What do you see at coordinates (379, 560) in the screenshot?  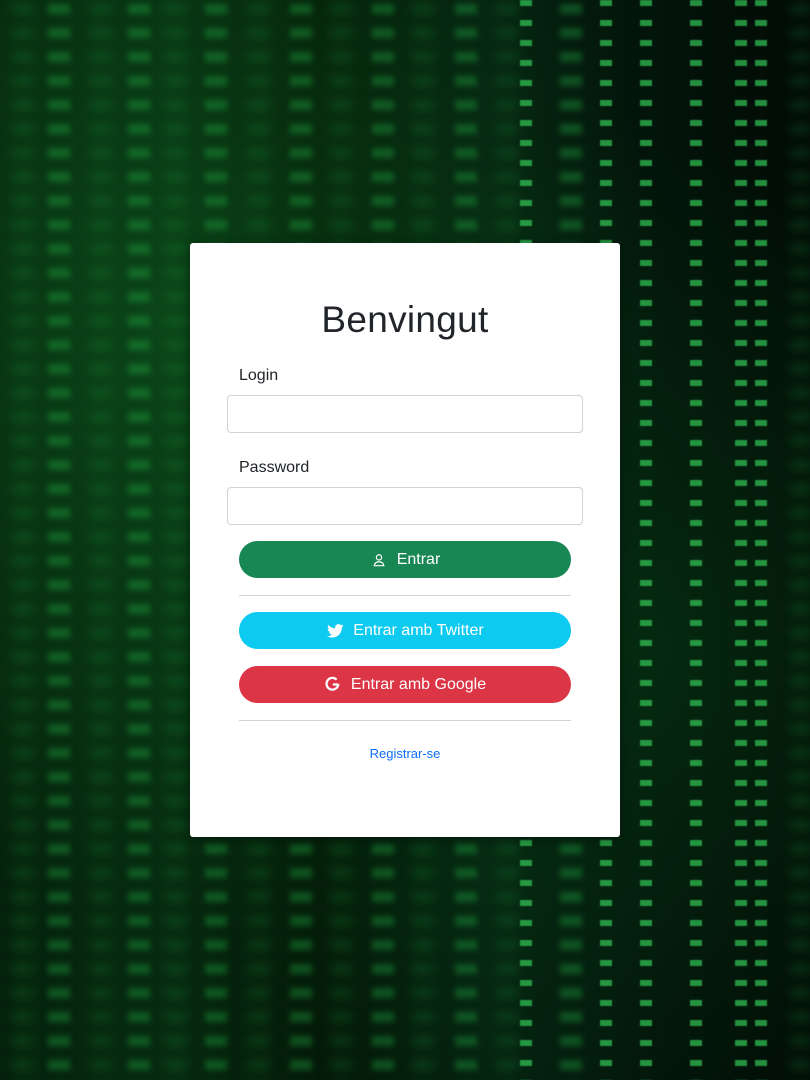 I see `user-icon` at bounding box center [379, 560].